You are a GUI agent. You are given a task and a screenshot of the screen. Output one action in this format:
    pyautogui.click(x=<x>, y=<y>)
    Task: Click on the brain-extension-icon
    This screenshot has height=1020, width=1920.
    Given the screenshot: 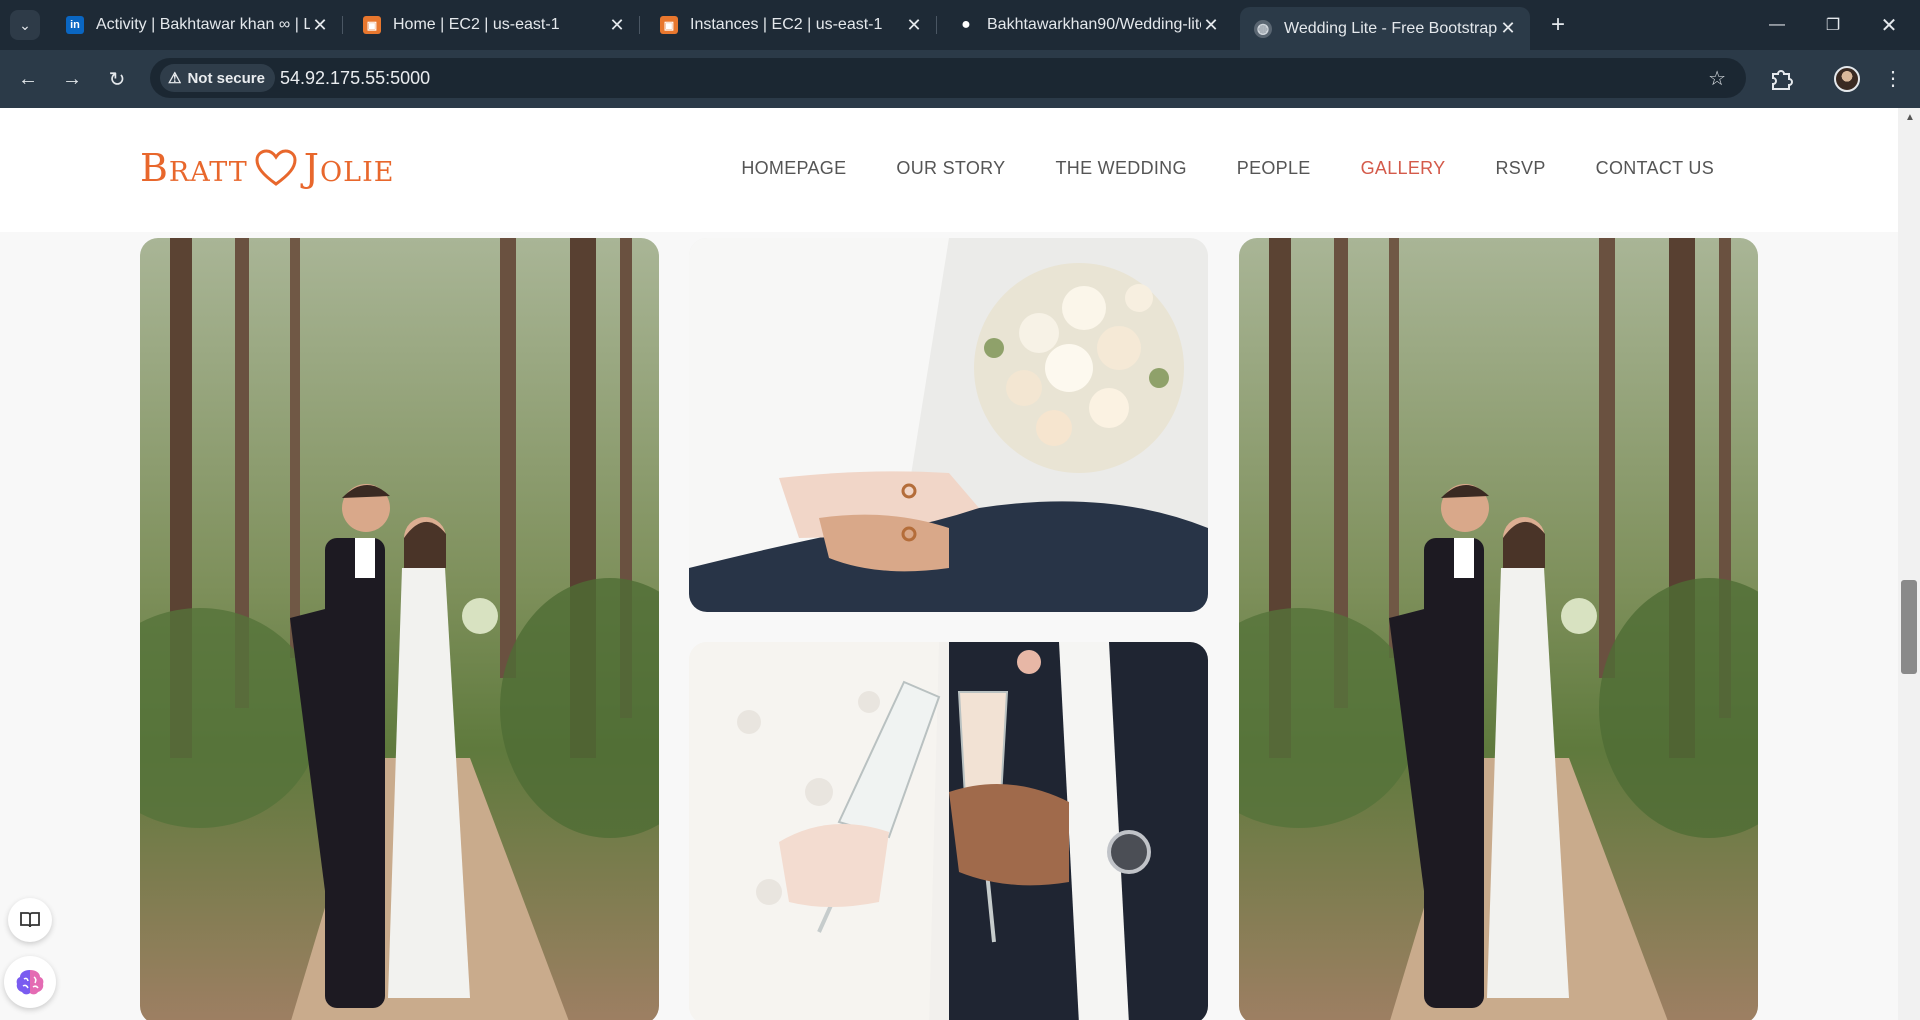 What is the action you would take?
    pyautogui.click(x=30, y=982)
    